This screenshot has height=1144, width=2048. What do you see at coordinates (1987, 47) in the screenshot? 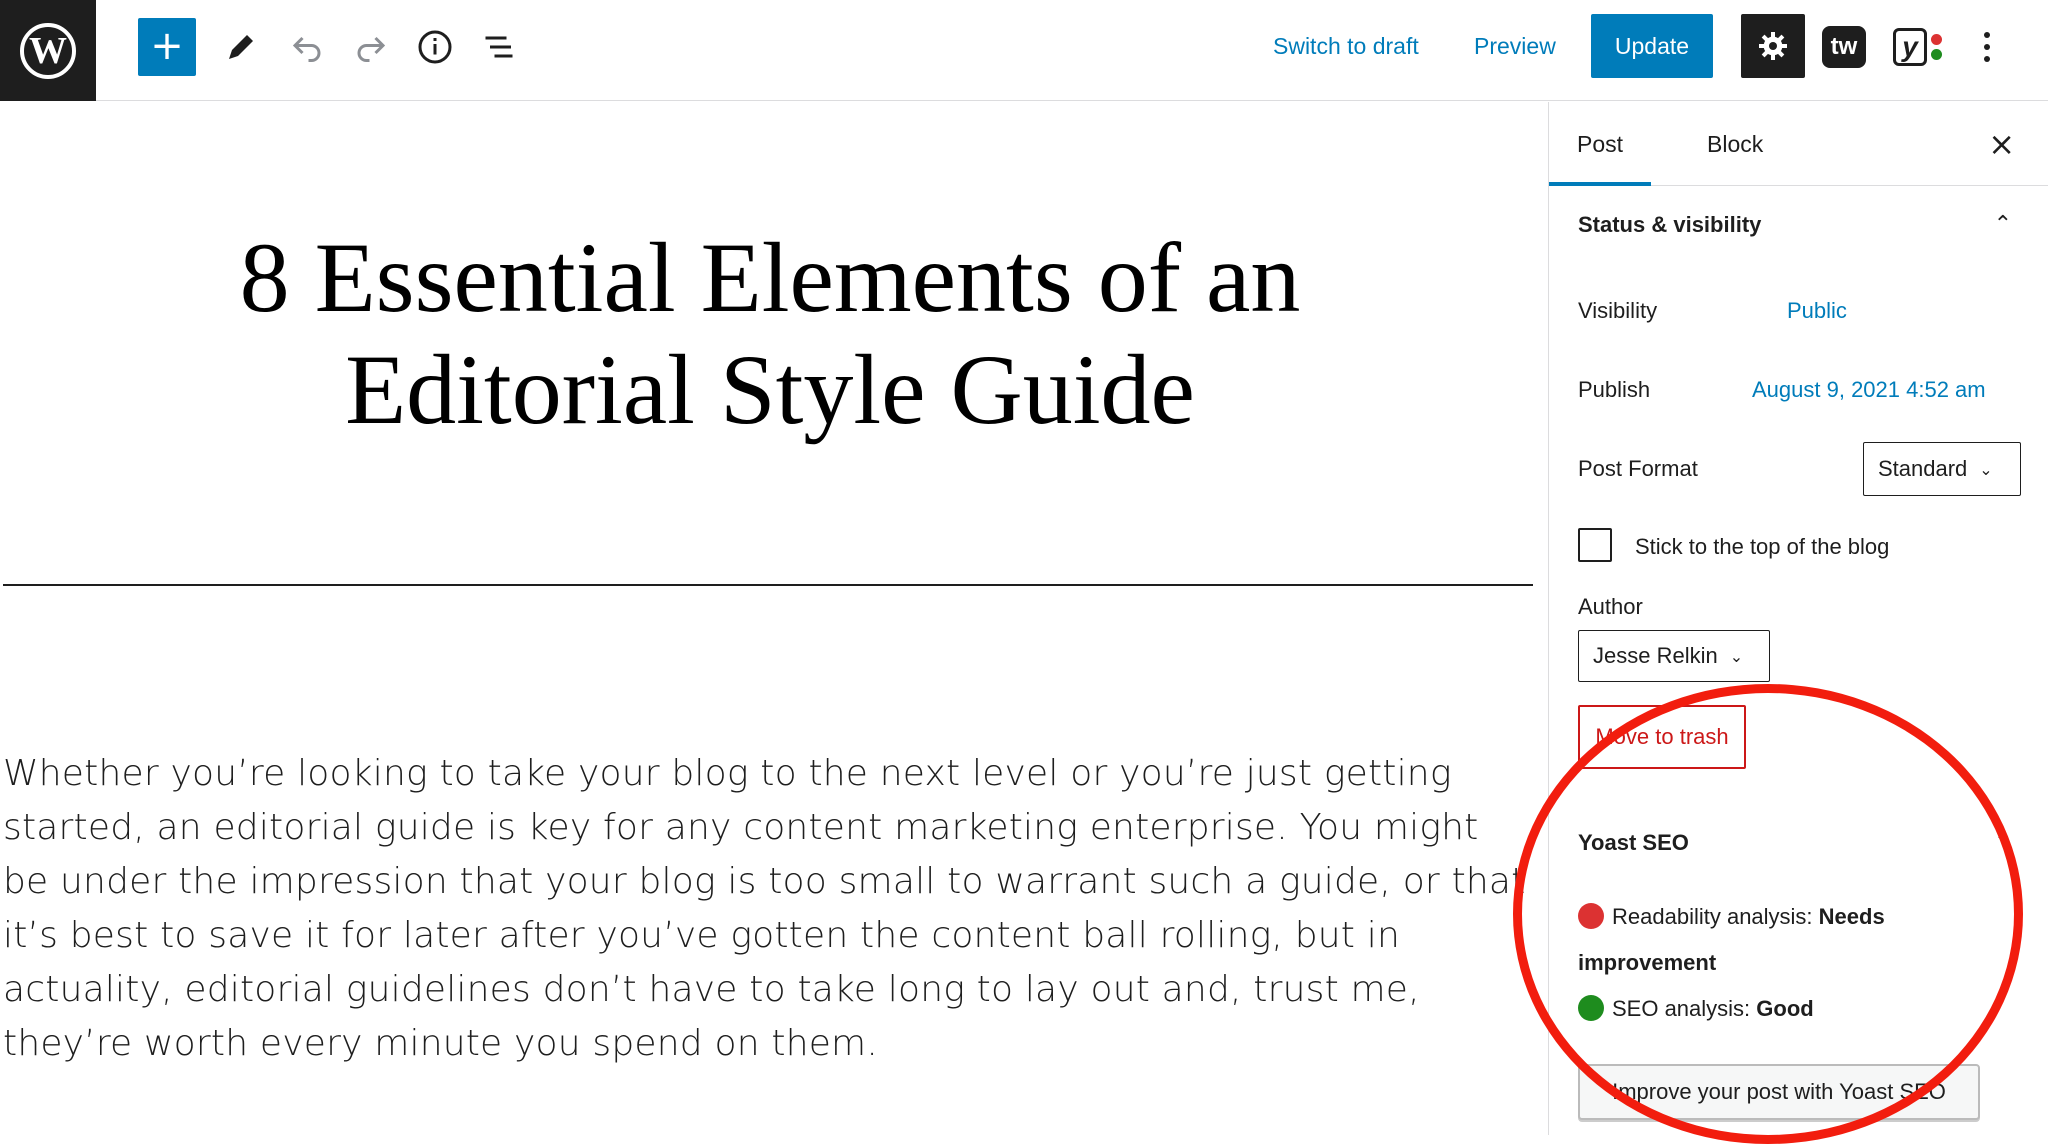
I see `more-options-button` at bounding box center [1987, 47].